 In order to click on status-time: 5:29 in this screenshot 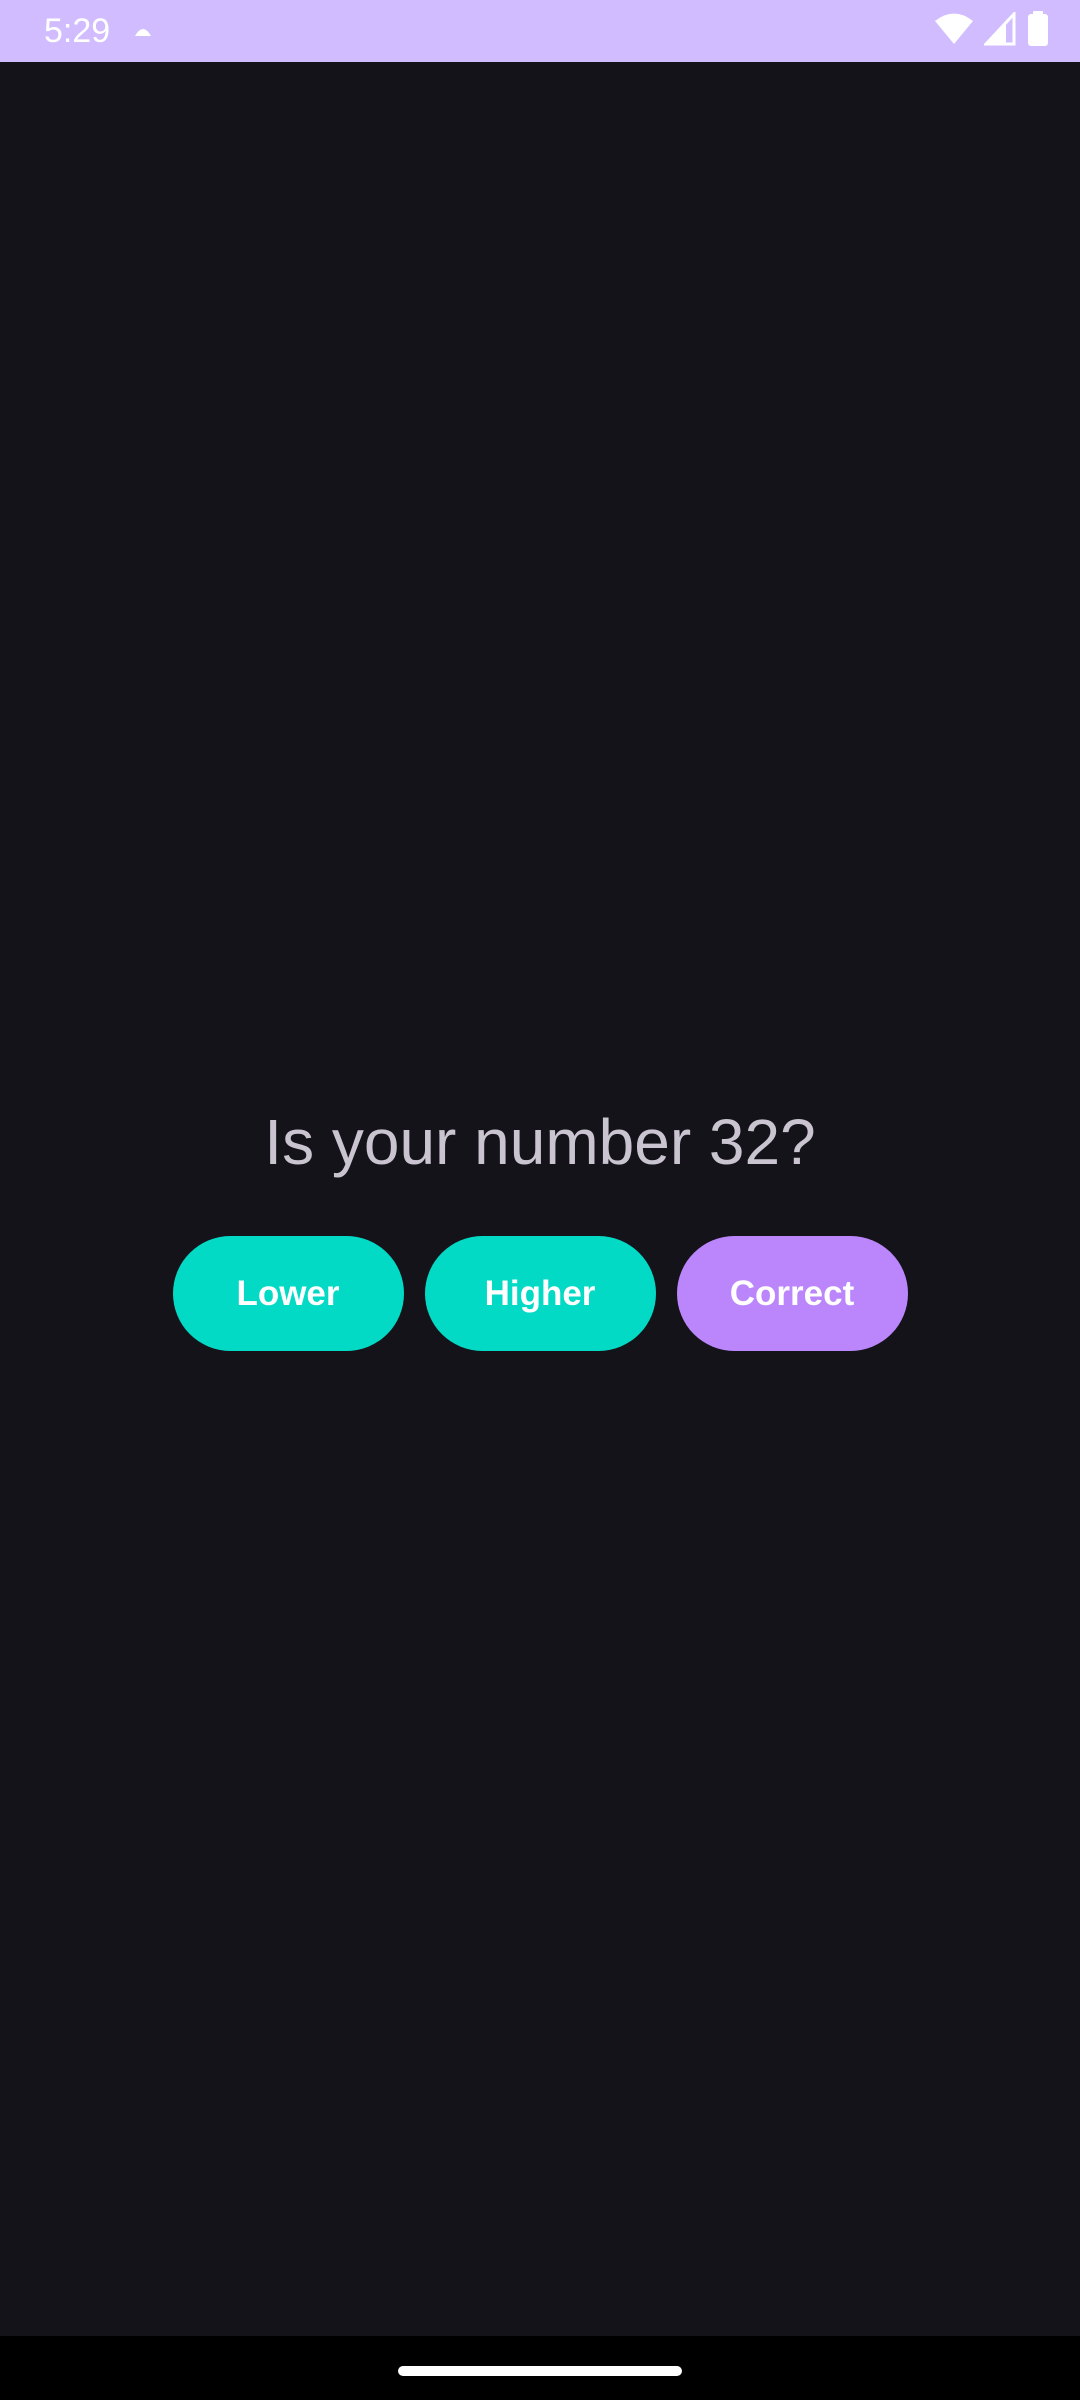, I will do `click(77, 31)`.